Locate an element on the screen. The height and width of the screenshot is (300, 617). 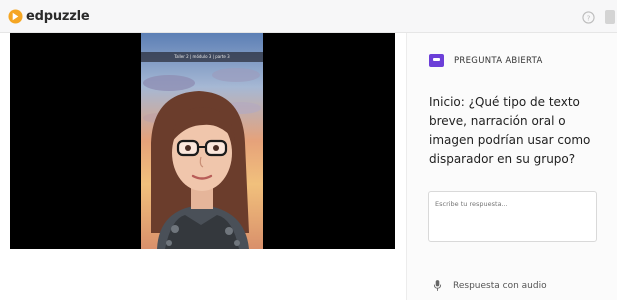
video-still-image is located at coordinates (202, 141).